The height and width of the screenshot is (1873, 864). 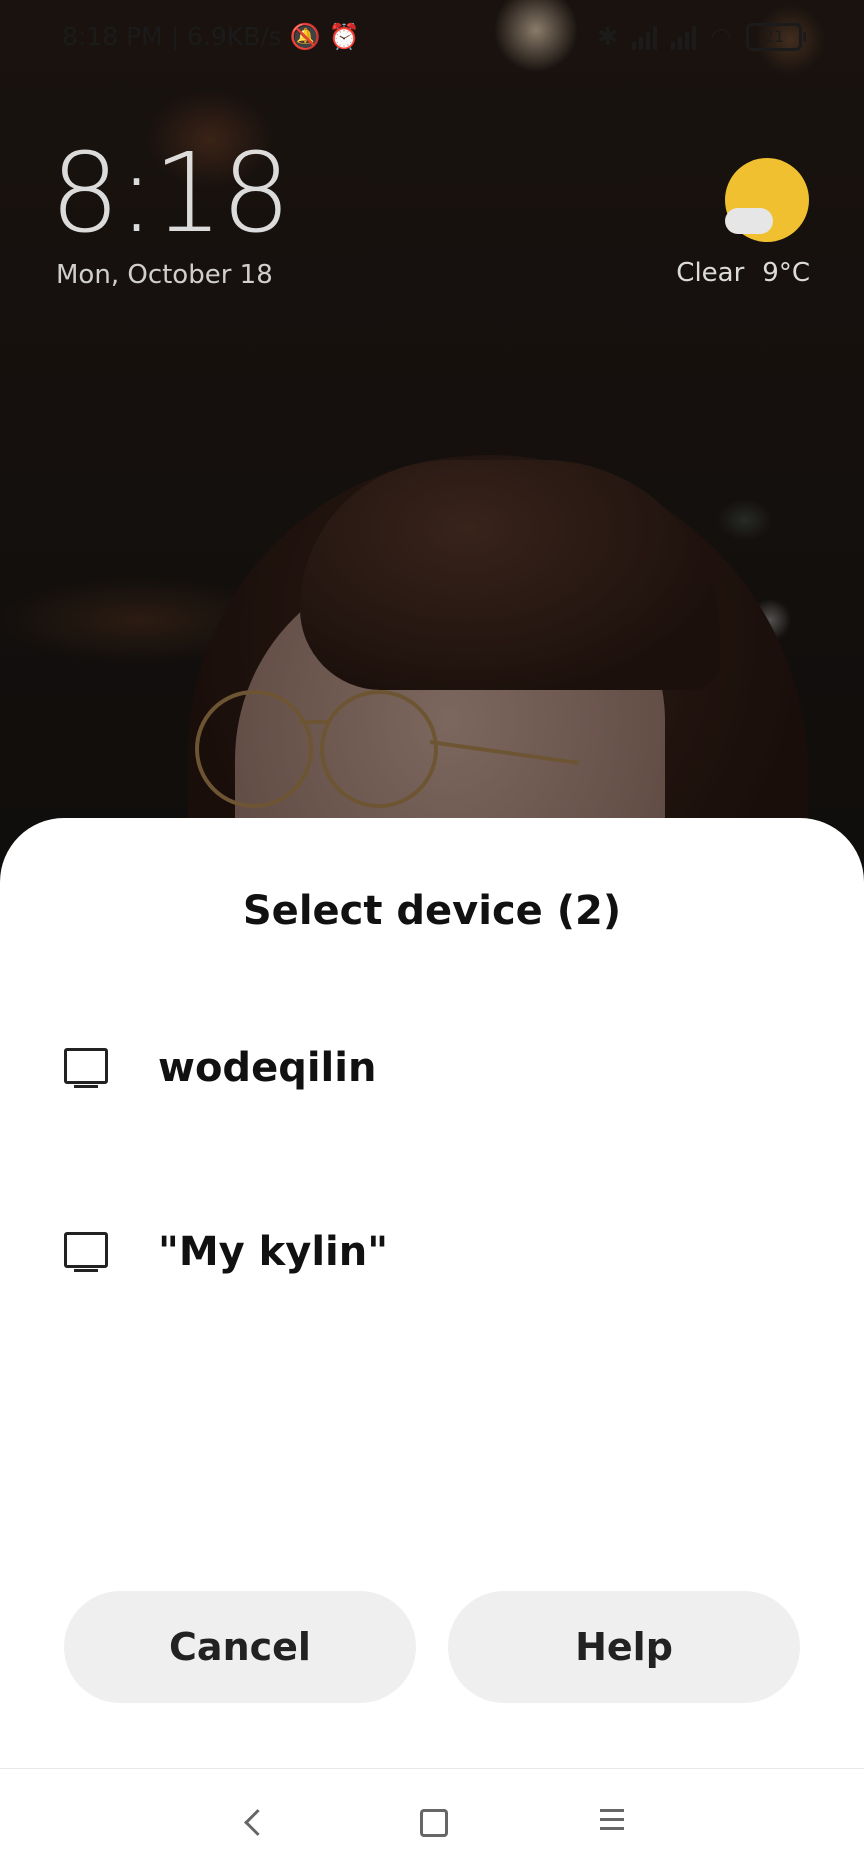 I want to click on navigation-bar, so click(x=432, y=1820).